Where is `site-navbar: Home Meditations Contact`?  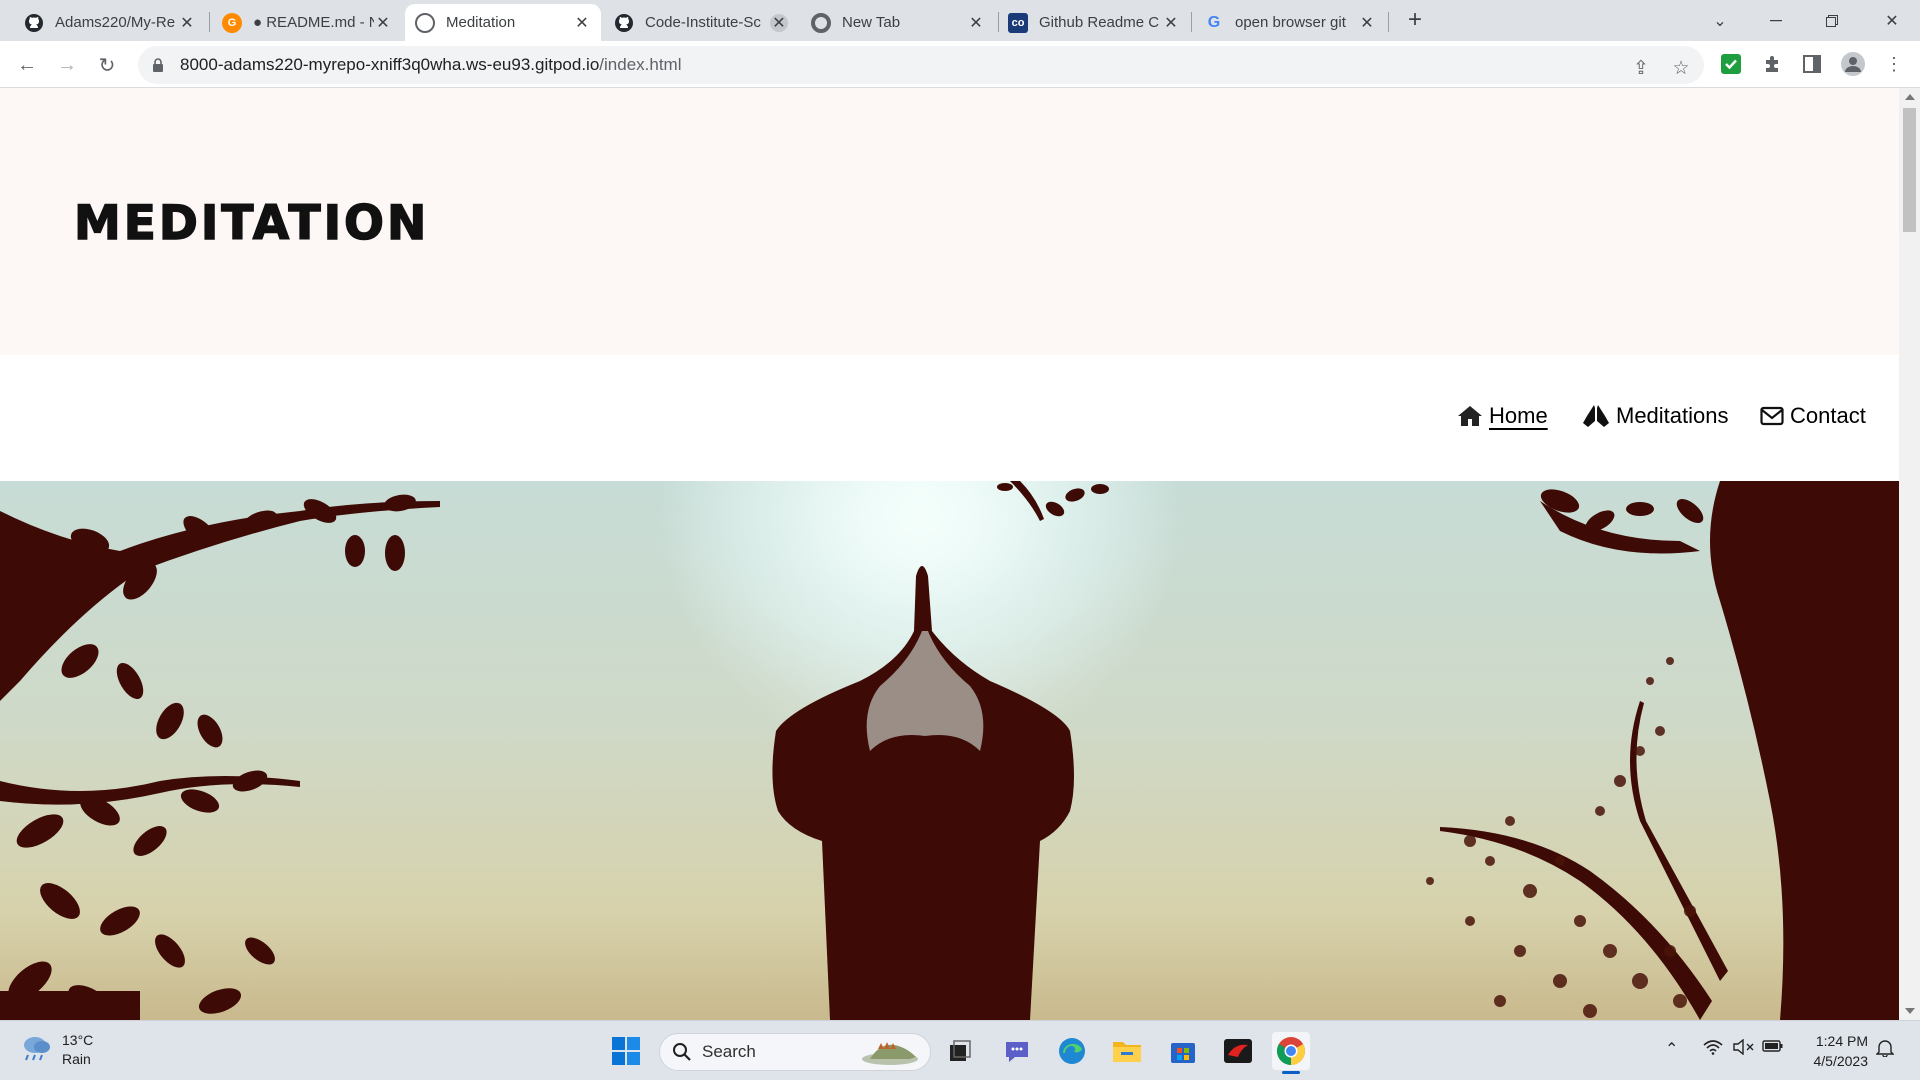 site-navbar: Home Meditations Contact is located at coordinates (949, 418).